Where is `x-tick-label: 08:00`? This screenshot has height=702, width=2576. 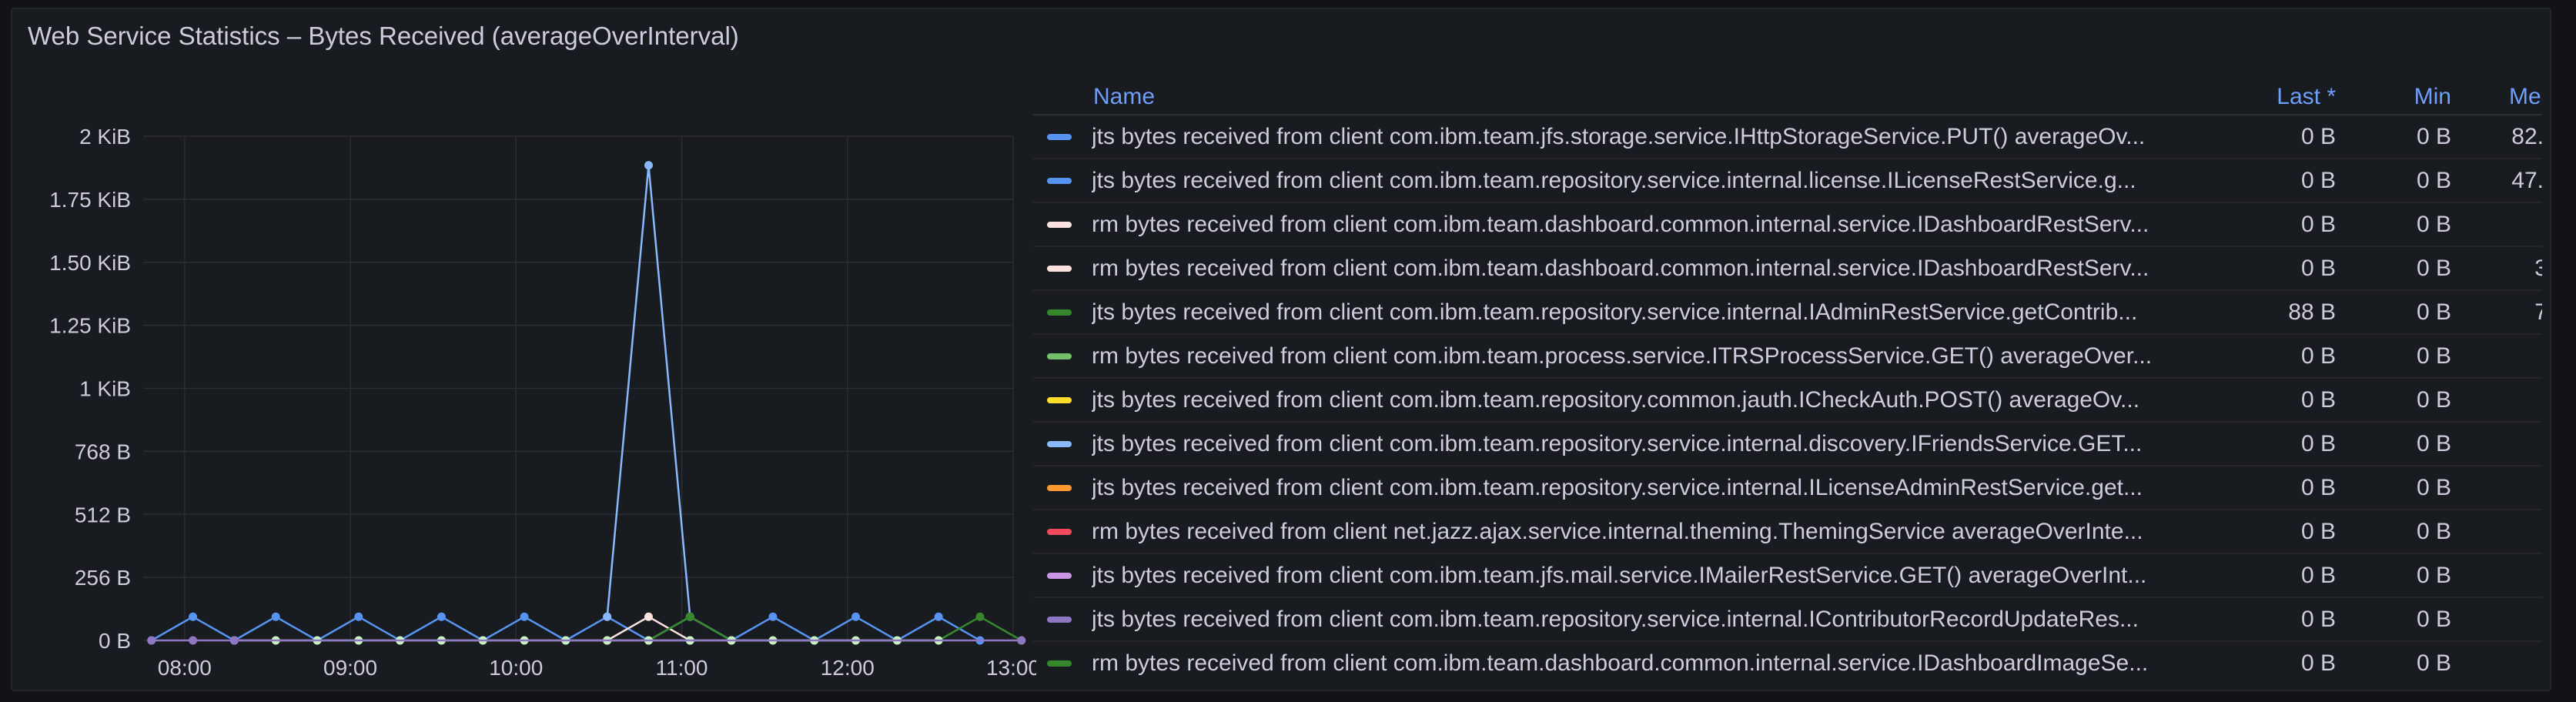 x-tick-label: 08:00 is located at coordinates (185, 668).